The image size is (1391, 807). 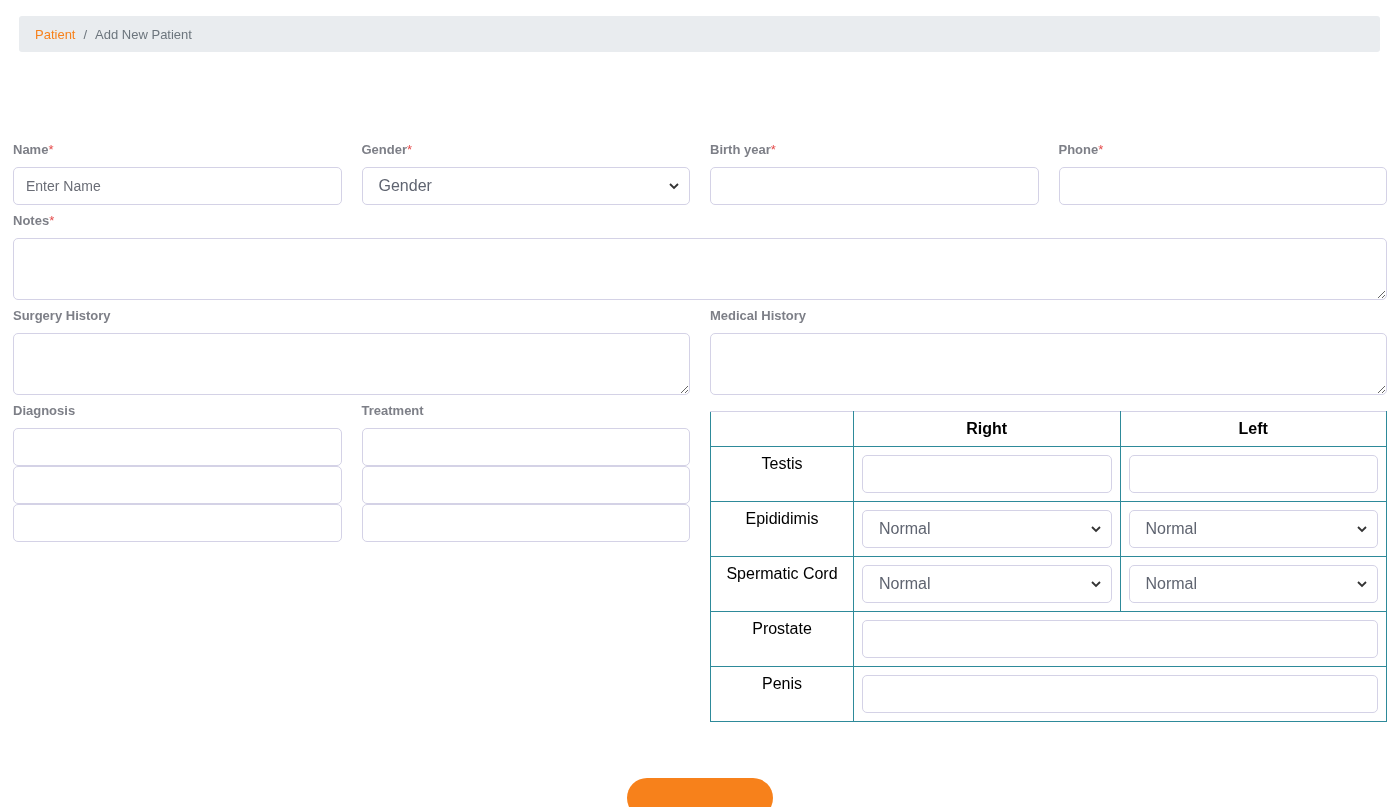 What do you see at coordinates (393, 411) in the screenshot?
I see `field-label: Treatment` at bounding box center [393, 411].